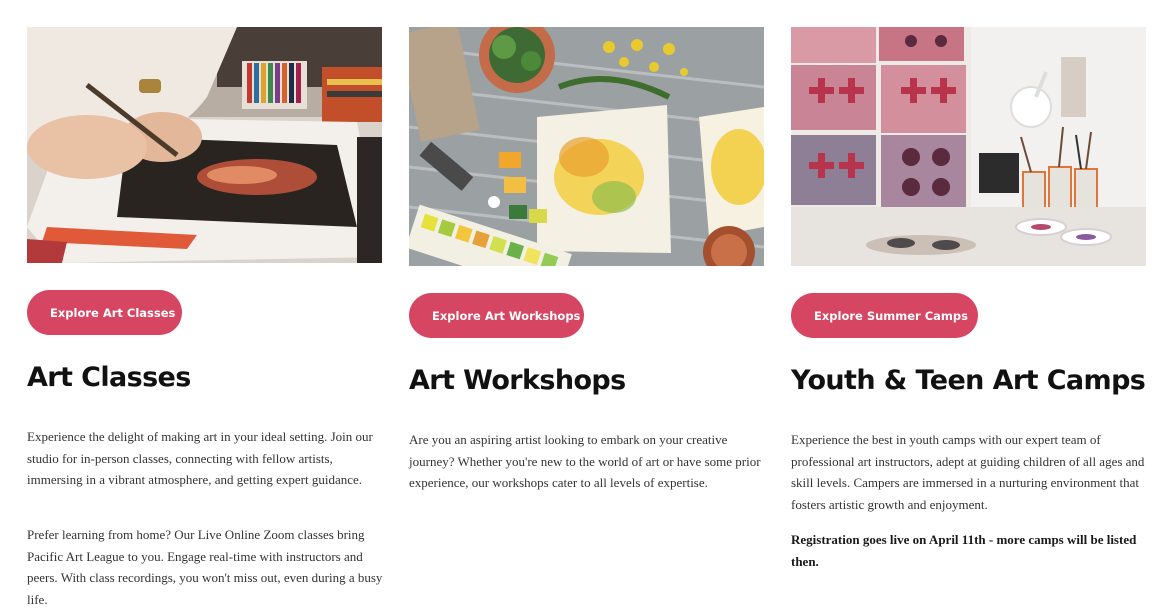  What do you see at coordinates (968, 380) in the screenshot?
I see `youth-camps-title: Youth & Teen Art Camps` at bounding box center [968, 380].